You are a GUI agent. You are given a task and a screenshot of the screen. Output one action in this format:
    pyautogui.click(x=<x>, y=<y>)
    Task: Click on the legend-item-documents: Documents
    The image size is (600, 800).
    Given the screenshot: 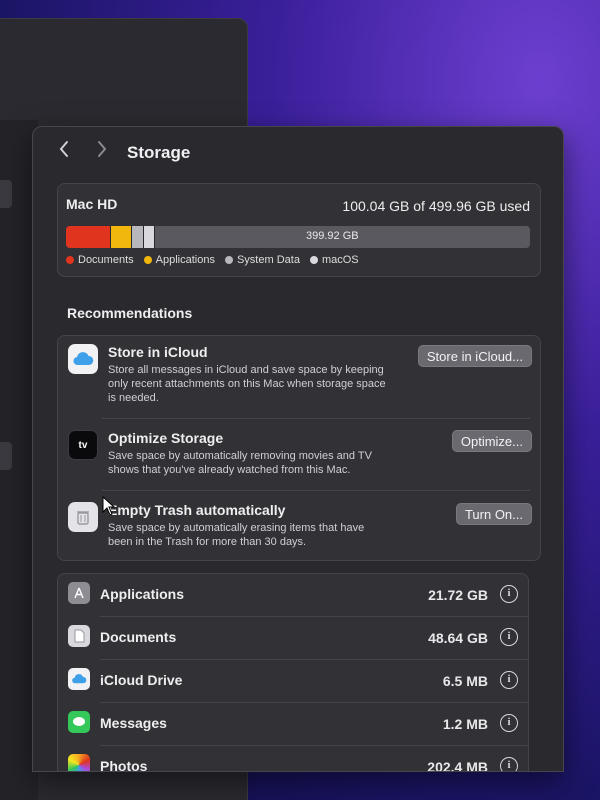 What is the action you would take?
    pyautogui.click(x=100, y=260)
    